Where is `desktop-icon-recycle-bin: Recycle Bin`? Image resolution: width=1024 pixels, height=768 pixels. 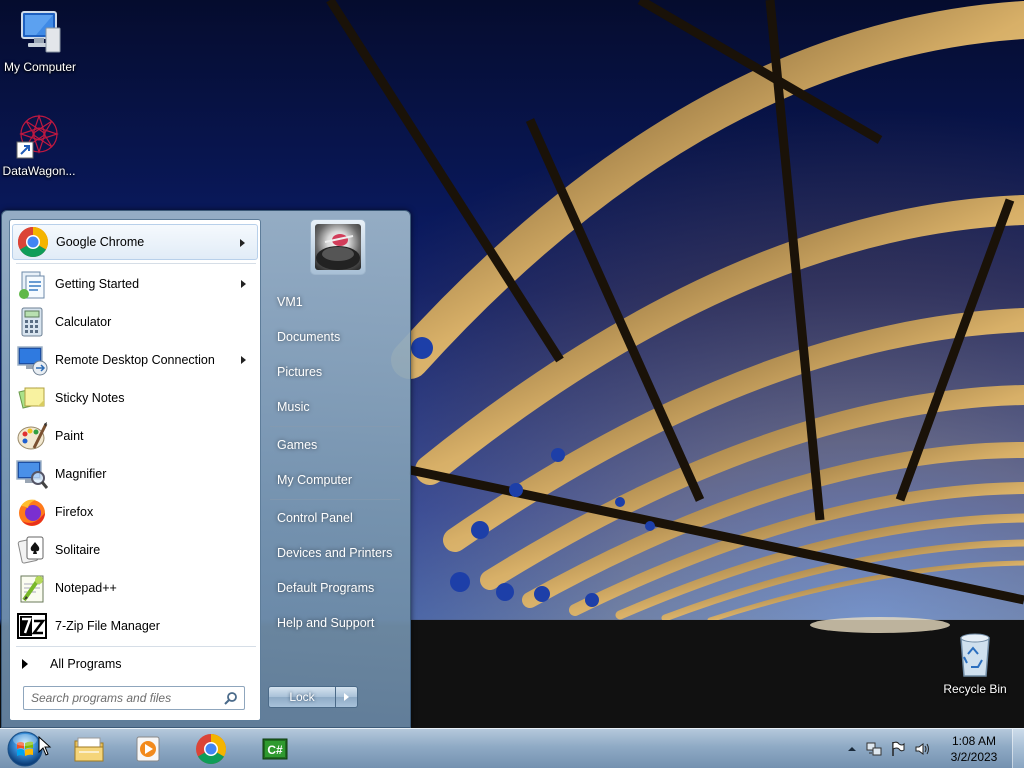 desktop-icon-recycle-bin: Recycle Bin is located at coordinates (975, 663).